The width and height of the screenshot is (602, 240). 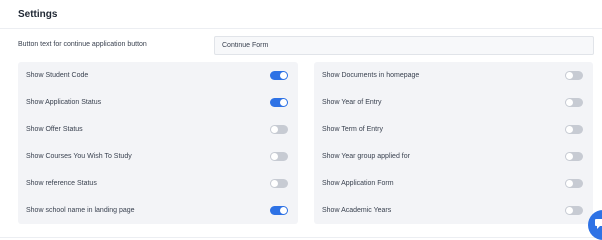 What do you see at coordinates (64, 102) in the screenshot?
I see `setting-label: Show Application Status` at bounding box center [64, 102].